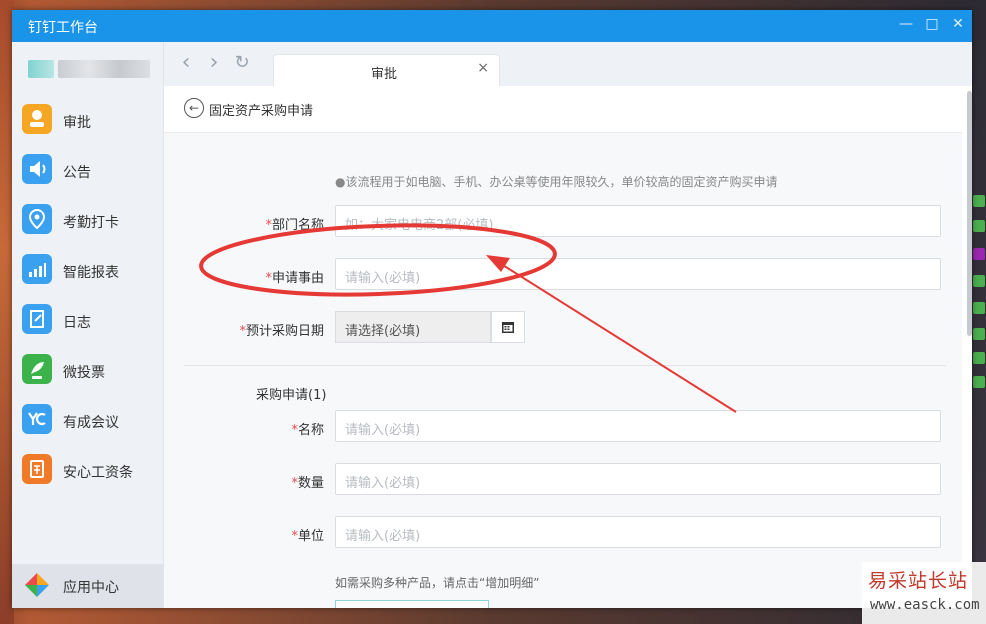  Describe the element at coordinates (77, 123) in the screenshot. I see `sidebar-item-label: 审批` at that location.